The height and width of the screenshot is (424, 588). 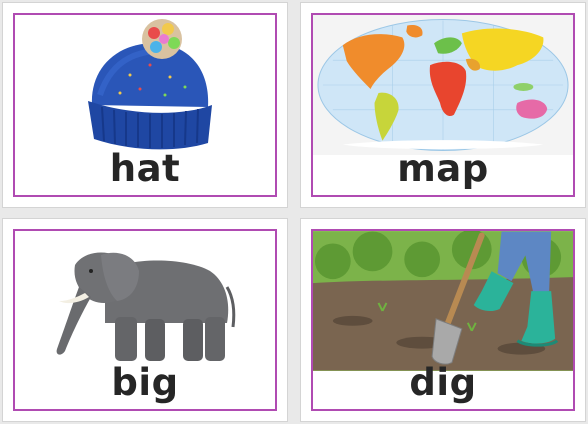 What do you see at coordinates (443, 382) in the screenshot?
I see `card-word: dig` at bounding box center [443, 382].